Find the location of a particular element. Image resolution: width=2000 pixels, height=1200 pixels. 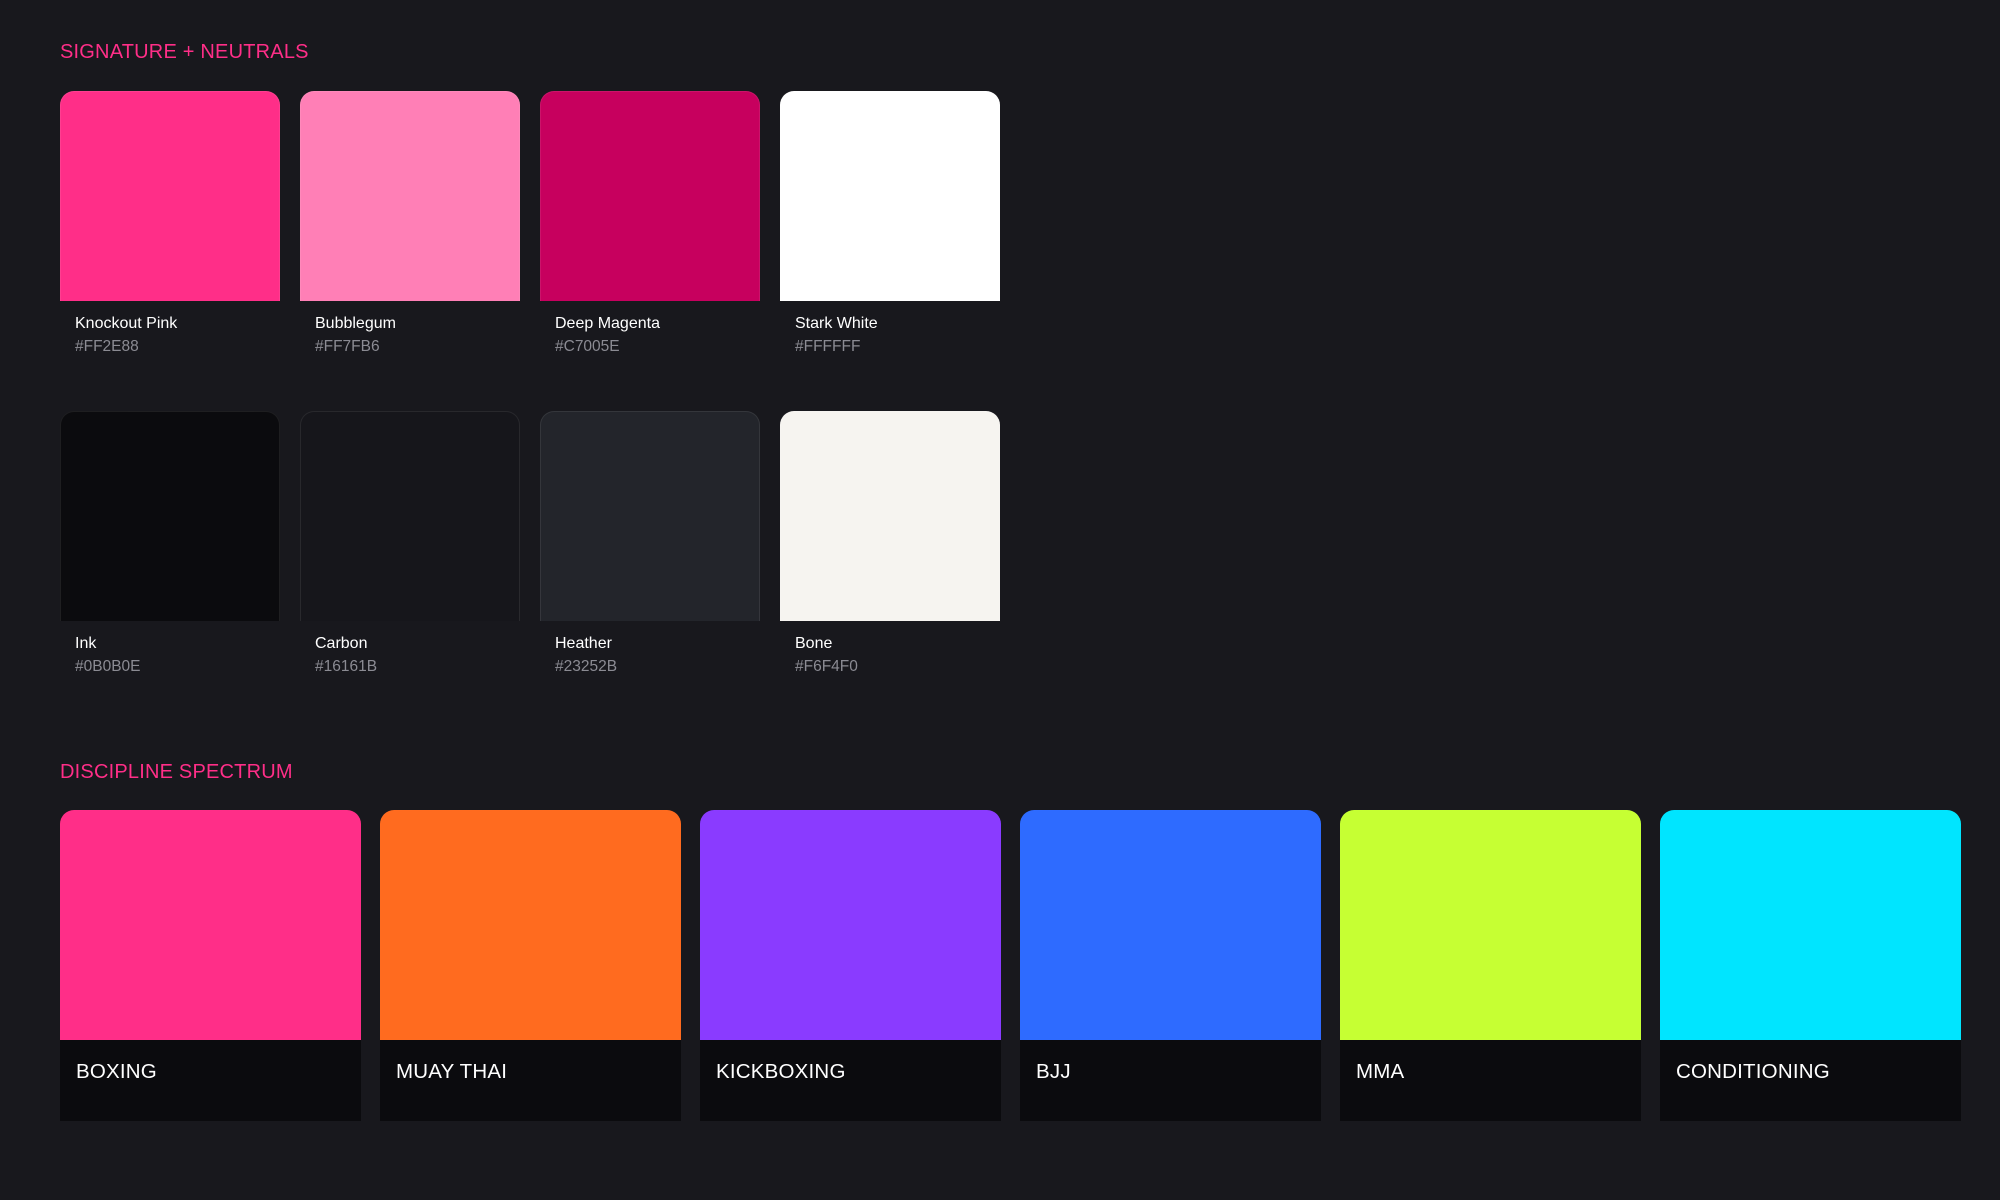

swatch-heather: Heather #23252B is located at coordinates (650, 544).